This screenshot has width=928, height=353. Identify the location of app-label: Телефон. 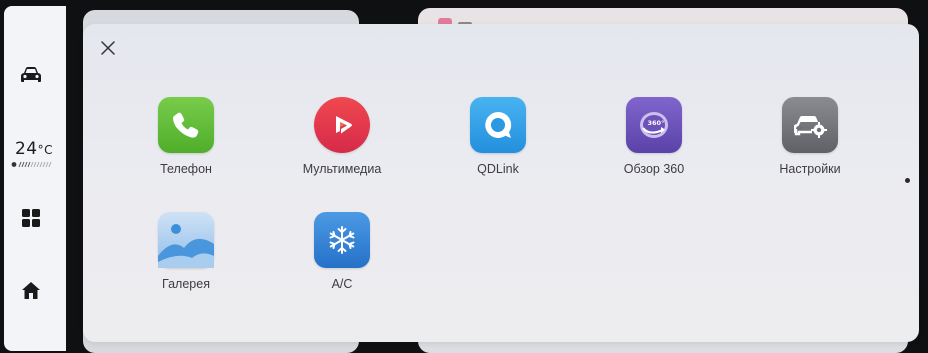
(186, 169).